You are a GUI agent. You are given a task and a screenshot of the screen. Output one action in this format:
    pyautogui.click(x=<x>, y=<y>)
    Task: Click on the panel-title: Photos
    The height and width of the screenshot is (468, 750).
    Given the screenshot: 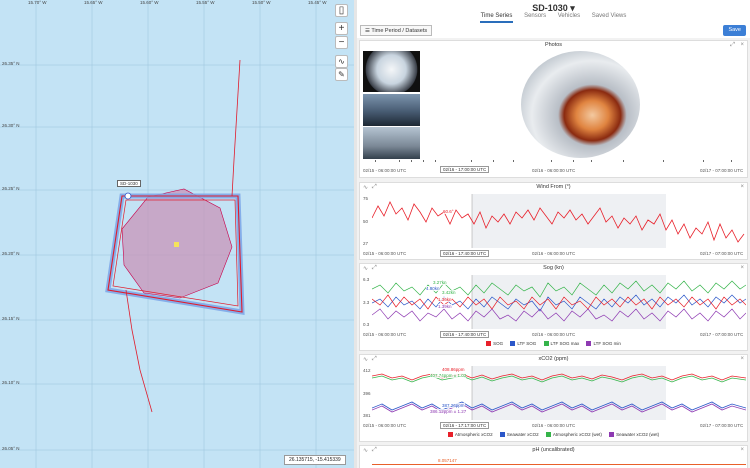 What is the action you would take?
    pyautogui.click(x=553, y=45)
    